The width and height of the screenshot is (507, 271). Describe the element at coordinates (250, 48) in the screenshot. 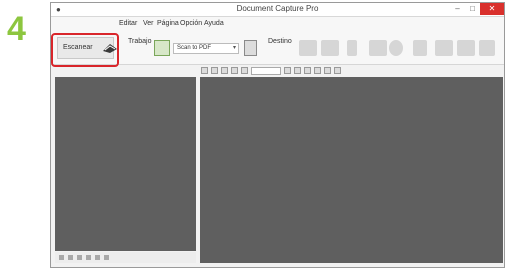

I see `job-settings-icon` at that location.